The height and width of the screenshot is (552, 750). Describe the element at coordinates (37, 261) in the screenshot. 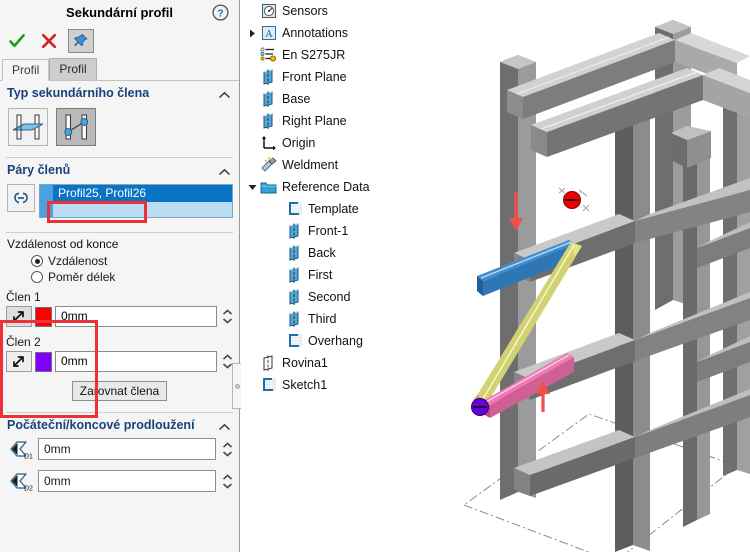

I see `radio-distance-indicator` at that location.